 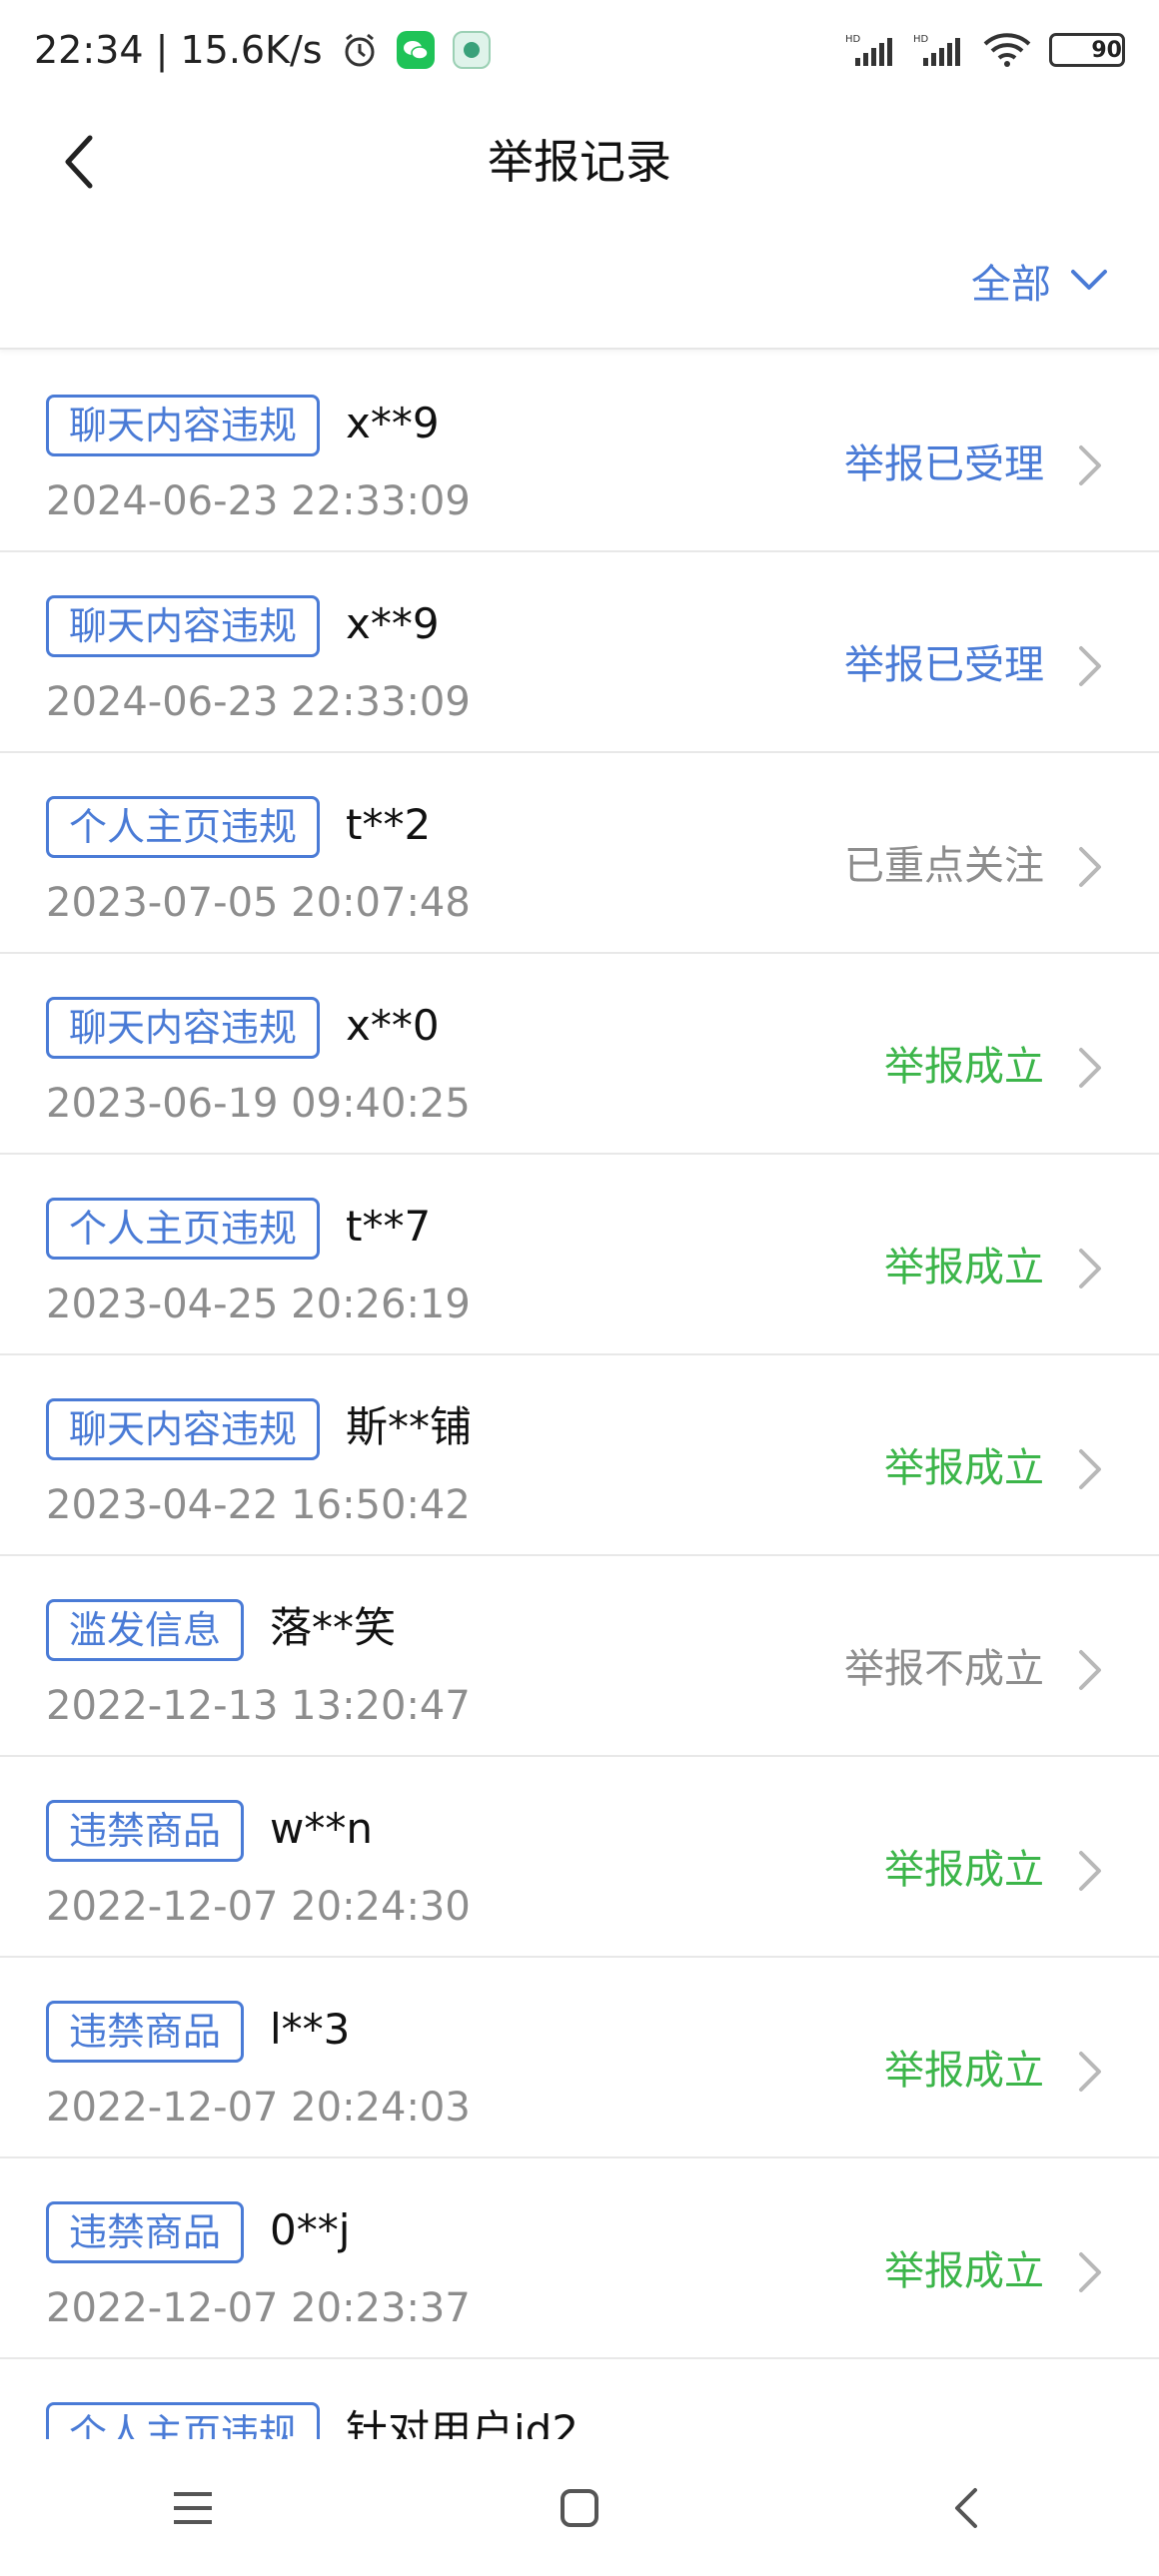 I want to click on status-bar: 22:34 | 15.6K/s HD HD 90, so click(x=579, y=50).